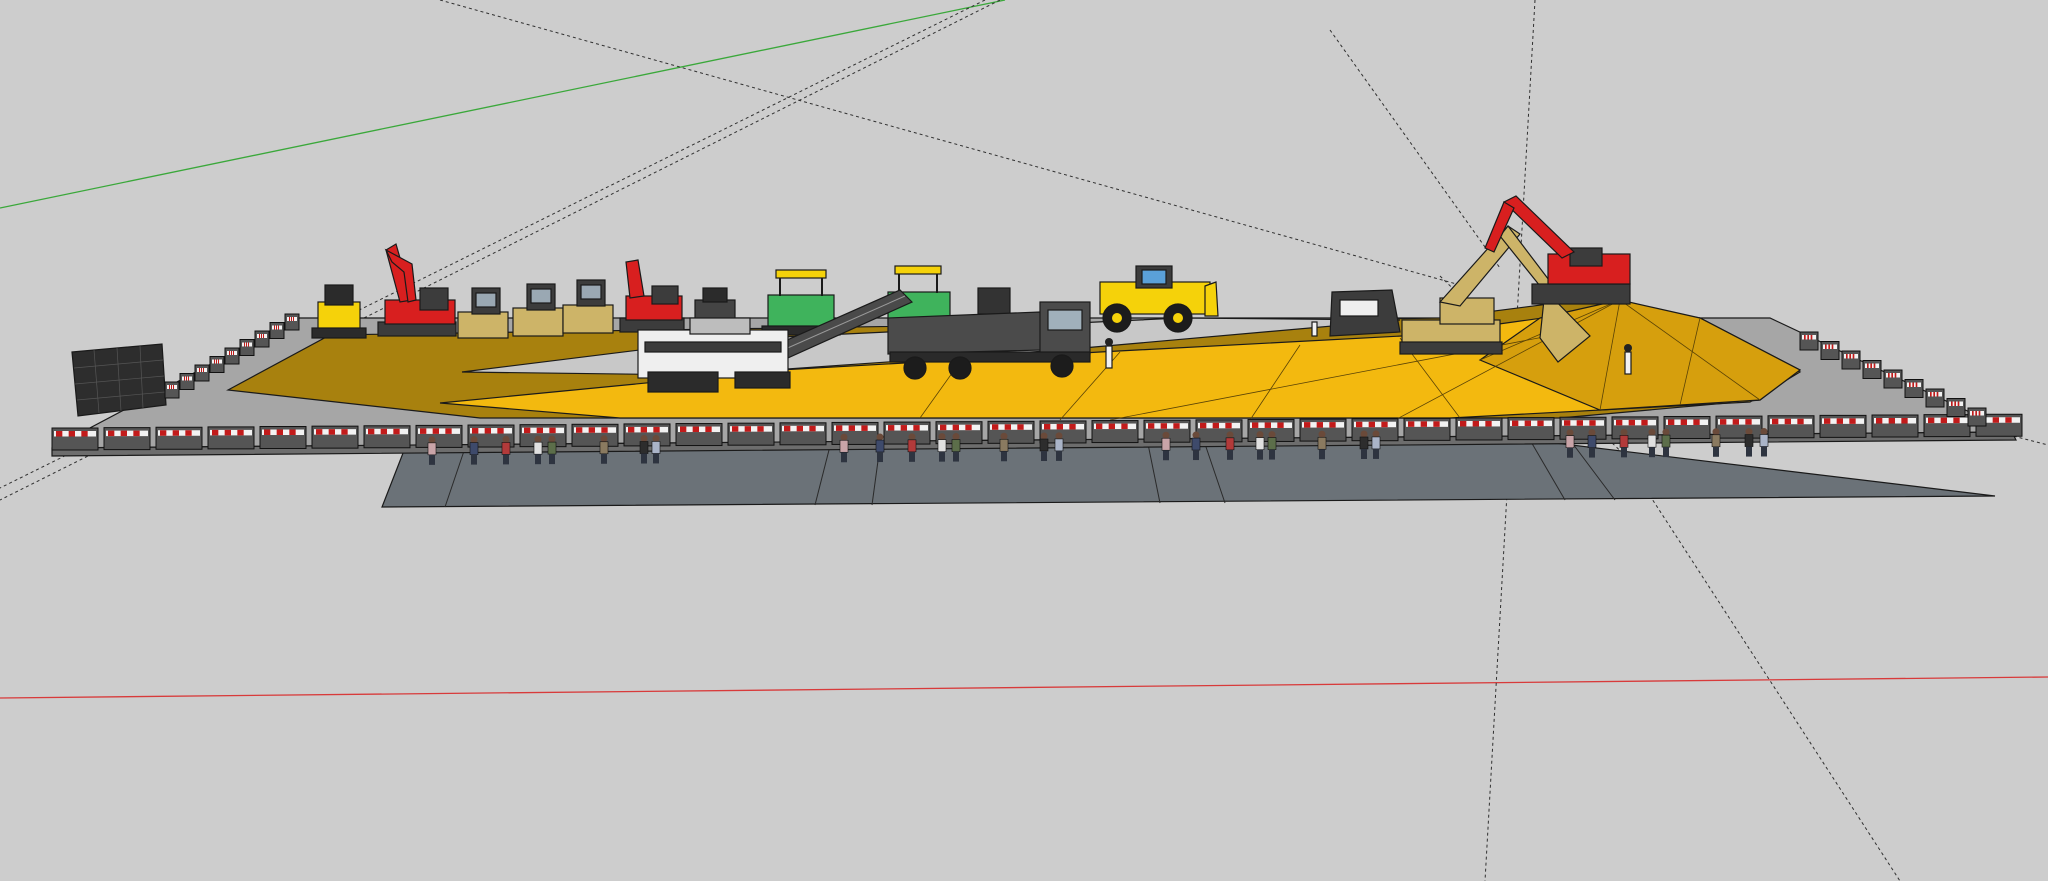 The height and width of the screenshot is (881, 2048). Describe the element at coordinates (119, 380) in the screenshot. I see `led-screen` at that location.